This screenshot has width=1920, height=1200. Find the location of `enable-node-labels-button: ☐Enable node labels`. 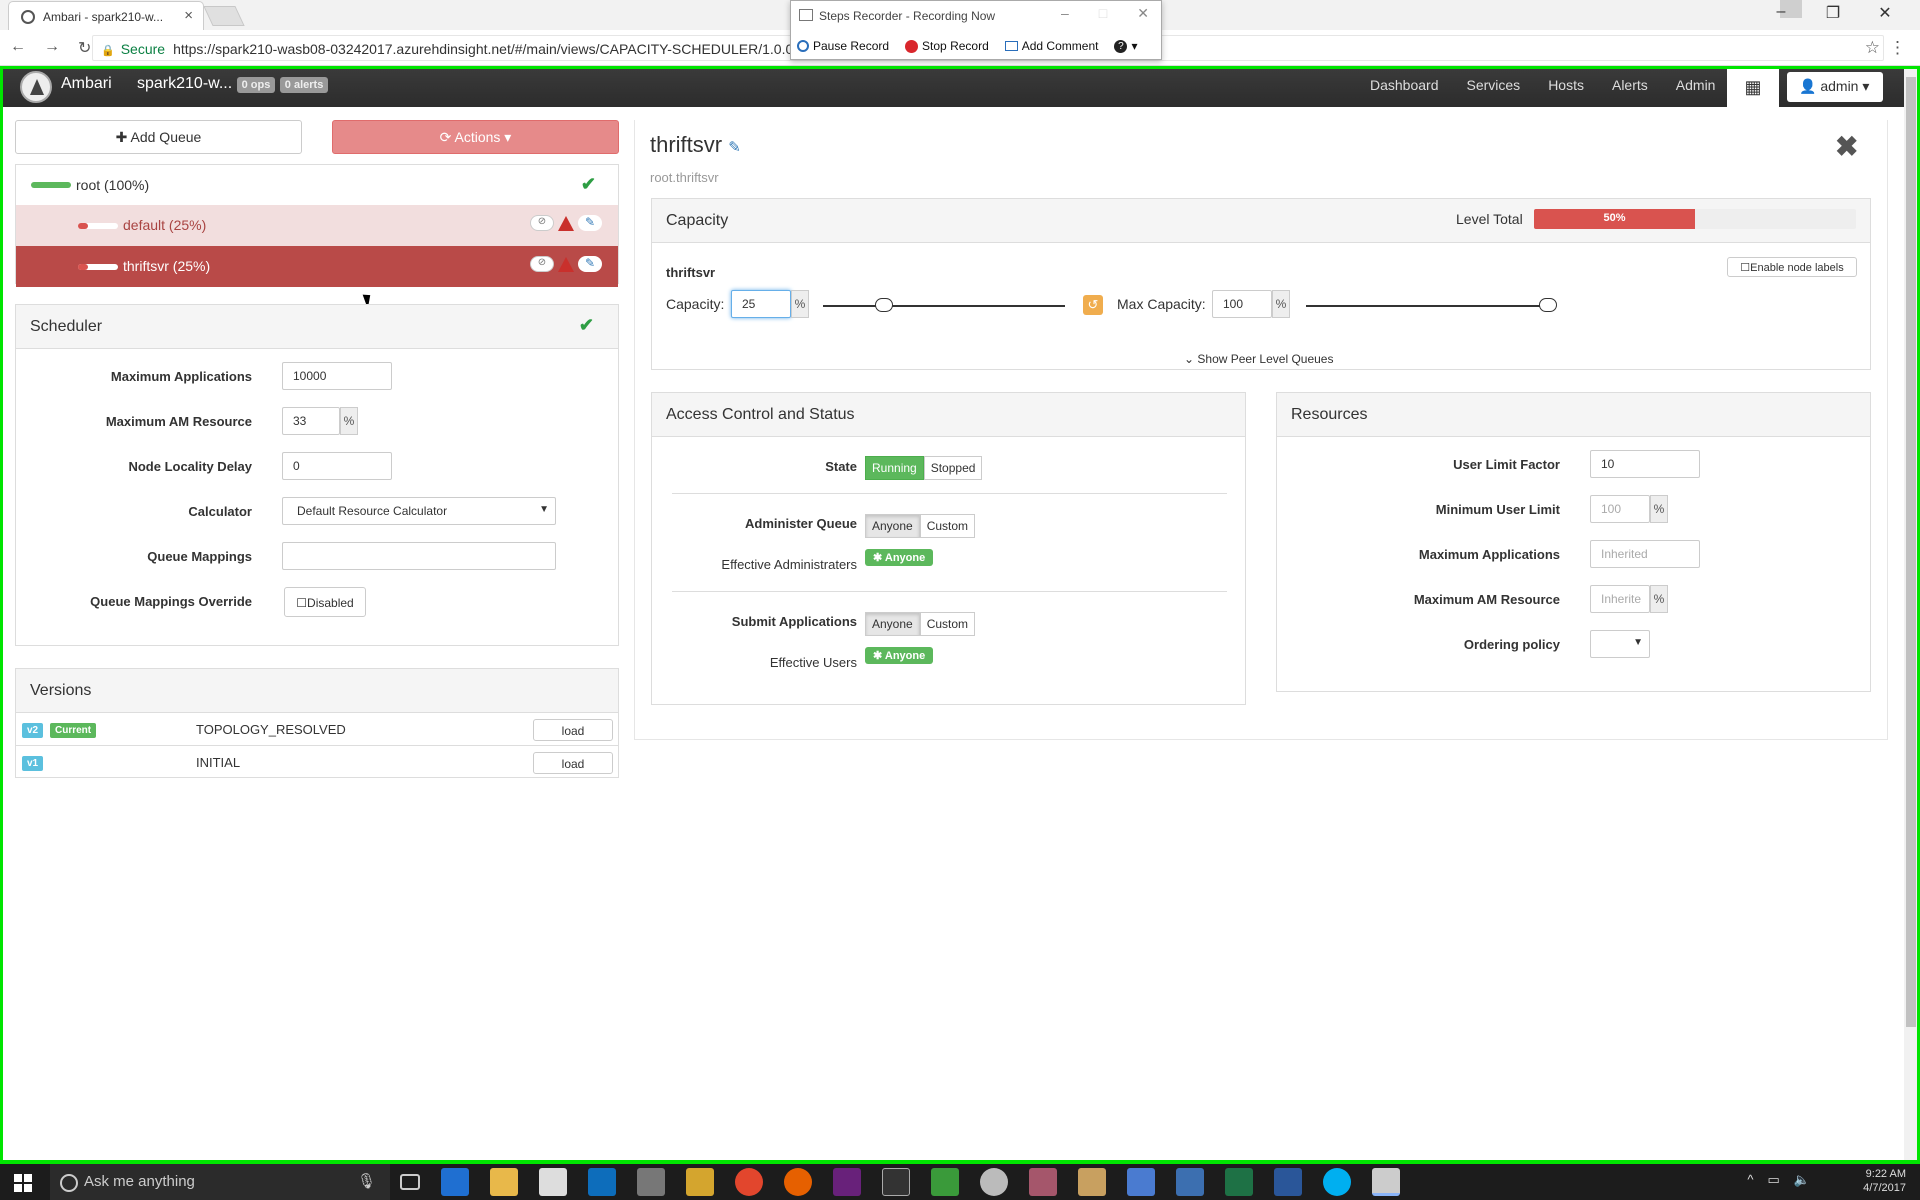

enable-node-labels-button: ☐Enable node labels is located at coordinates (1792, 267).